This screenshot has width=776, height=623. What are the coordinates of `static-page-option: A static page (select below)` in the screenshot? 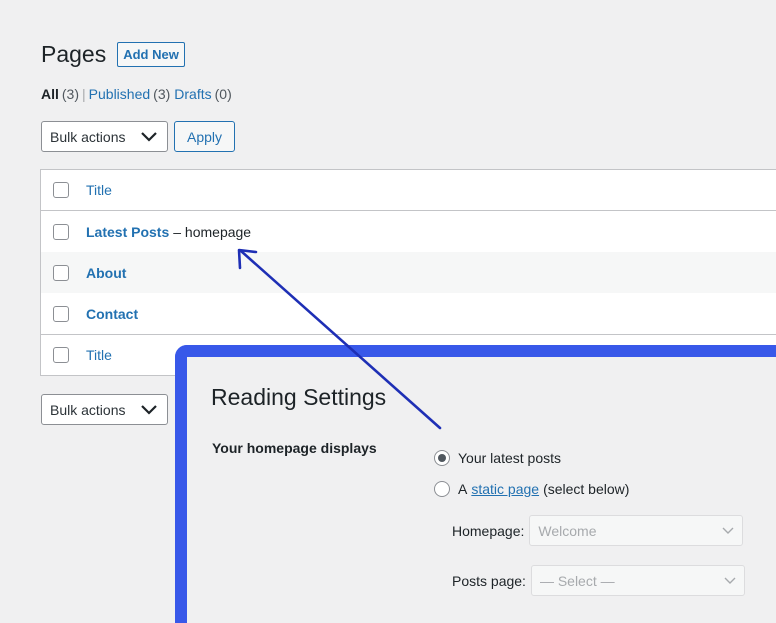 It's located at (531, 489).